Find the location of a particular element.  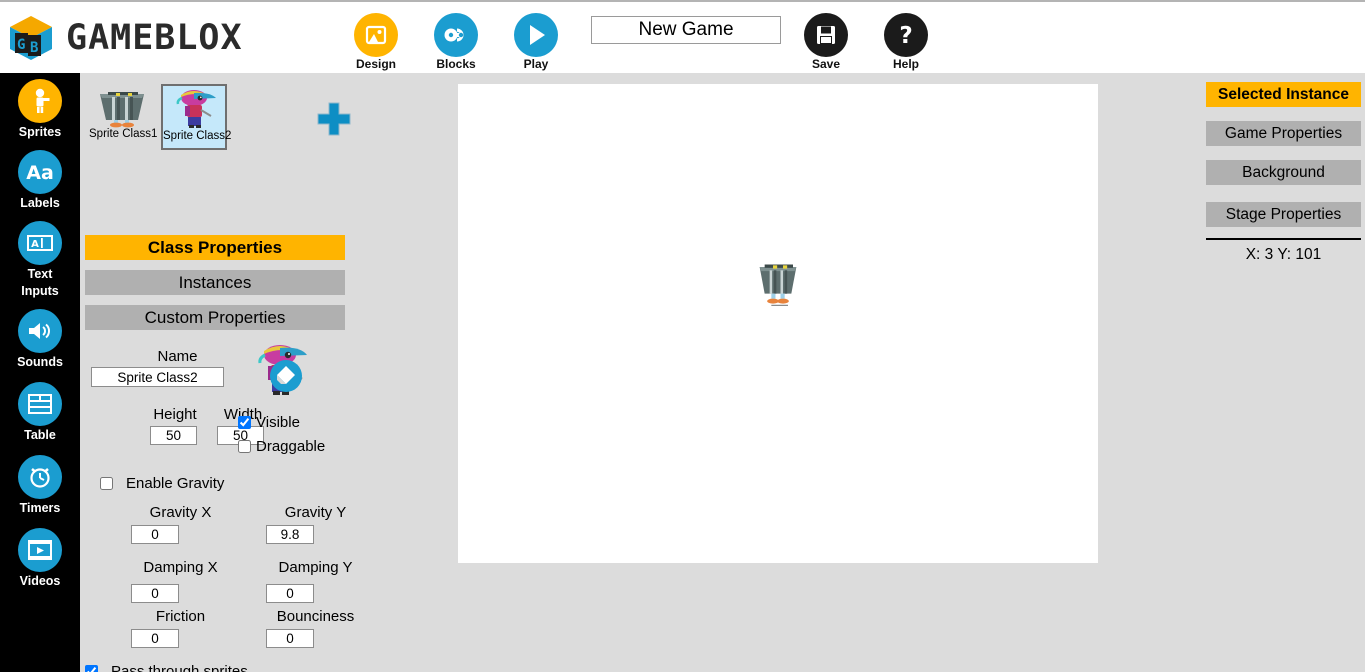

pass-through-label: Pass through sprites is located at coordinates (179, 667).